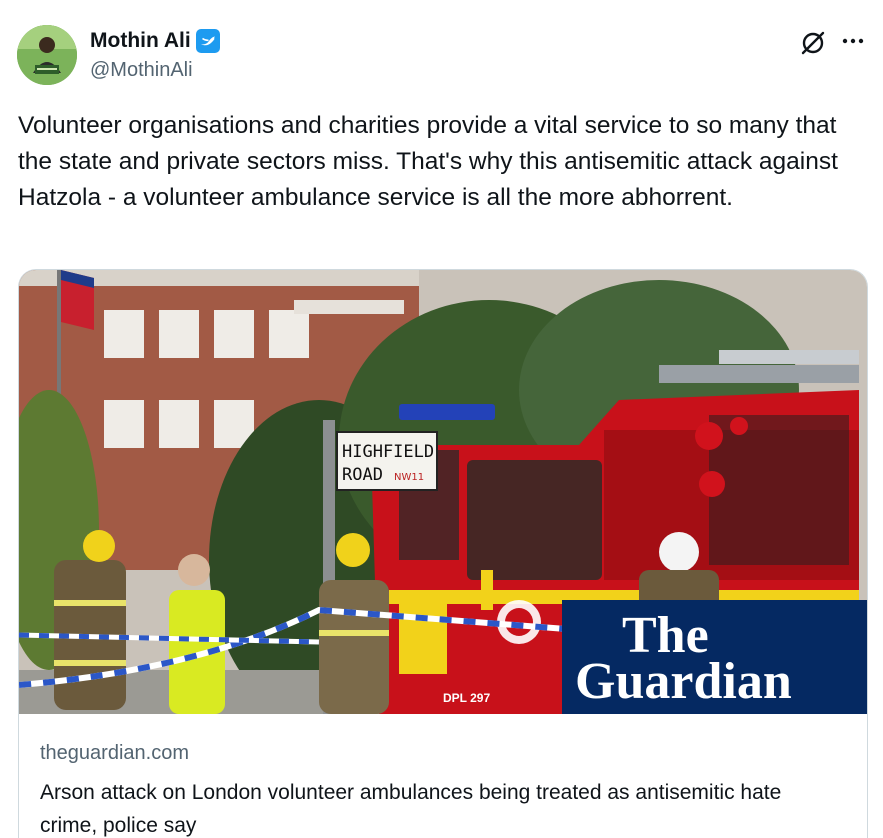 This screenshot has height=838, width=883. What do you see at coordinates (813, 43) in the screenshot?
I see `grok-icon` at bounding box center [813, 43].